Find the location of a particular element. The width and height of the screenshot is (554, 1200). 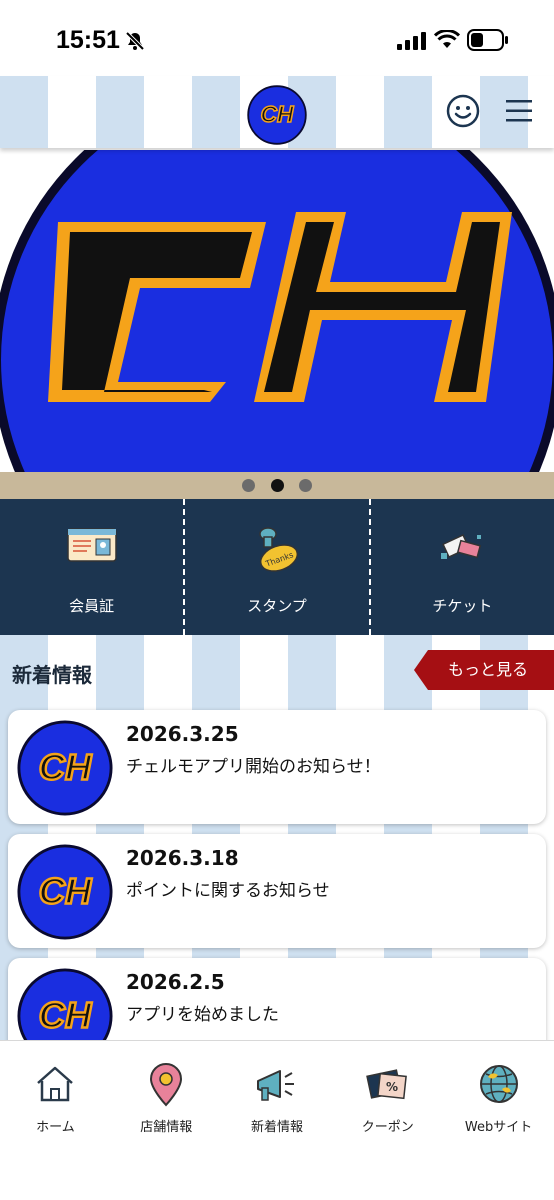

carousel-dot-active is located at coordinates (277, 485).